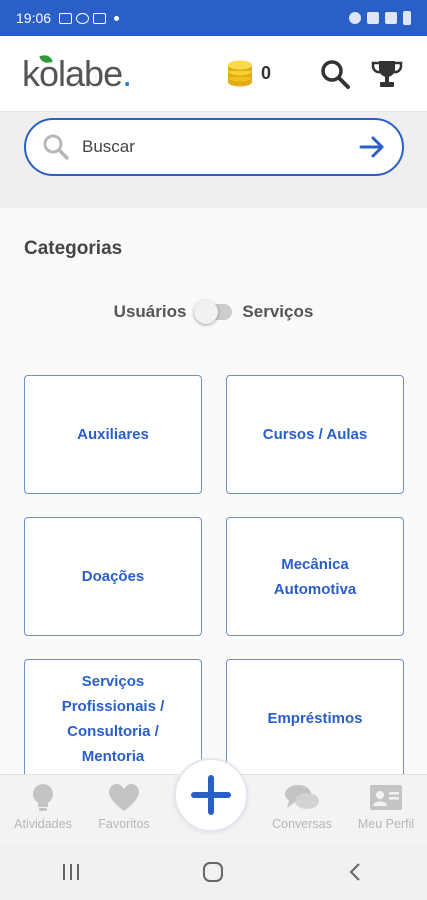 The width and height of the screenshot is (427, 900). I want to click on nav-label-favoritos: Favoritos, so click(124, 824).